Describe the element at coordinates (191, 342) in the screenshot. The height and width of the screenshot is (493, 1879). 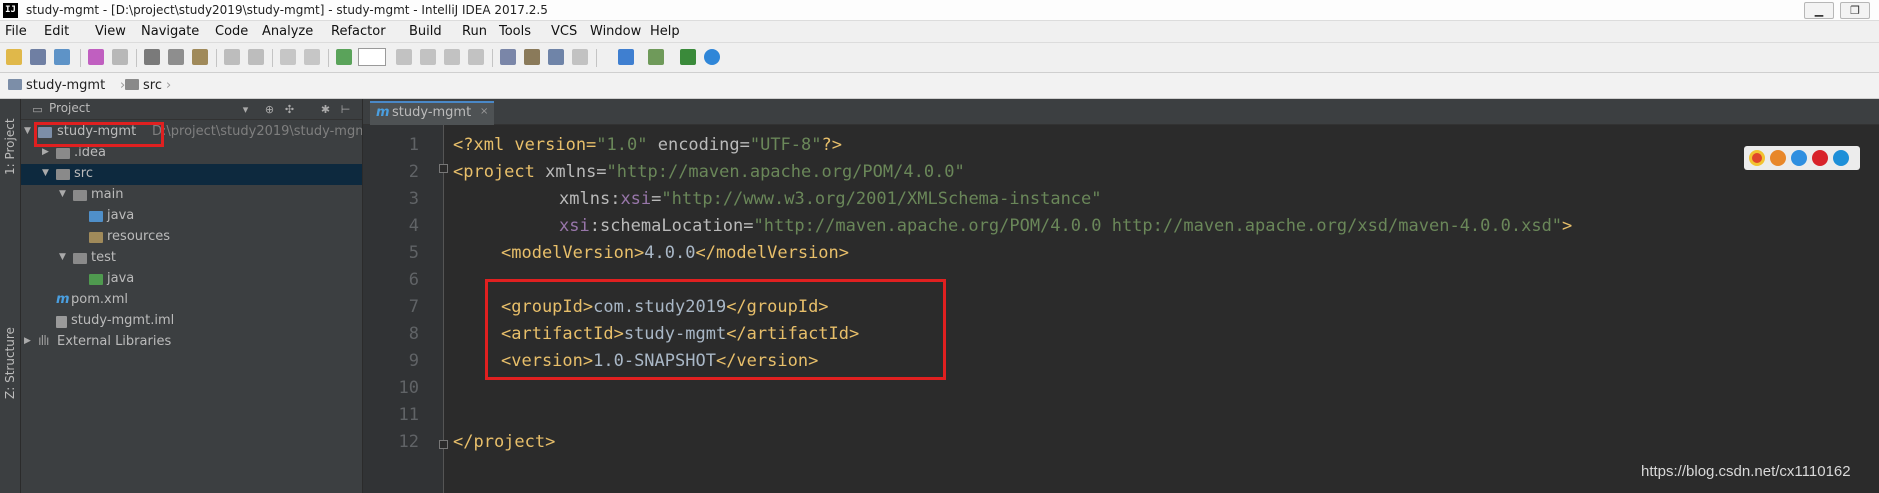
I see `tree-item-external-libraries: ▶ ıllı External Libraries` at that location.